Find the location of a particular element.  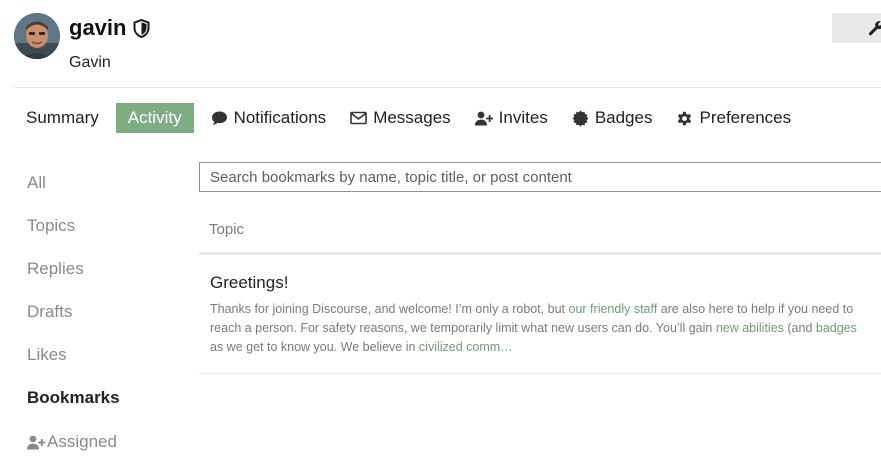

sidebar-item-label: All is located at coordinates (36, 182).